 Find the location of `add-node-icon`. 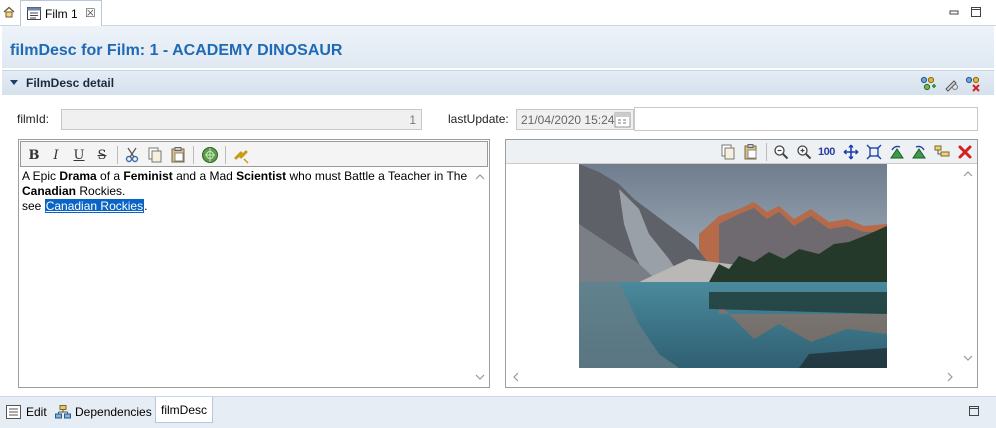

add-node-icon is located at coordinates (928, 84).